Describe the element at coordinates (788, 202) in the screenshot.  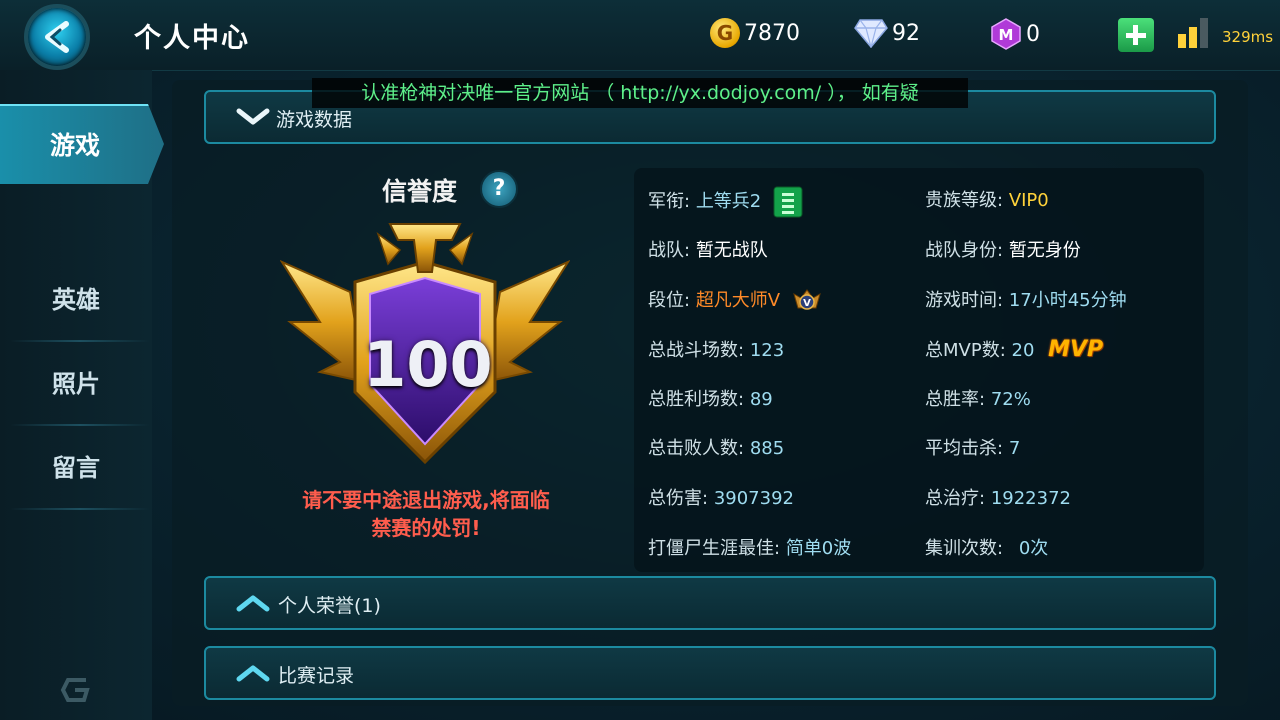
I see `rank-stripes-icon` at that location.